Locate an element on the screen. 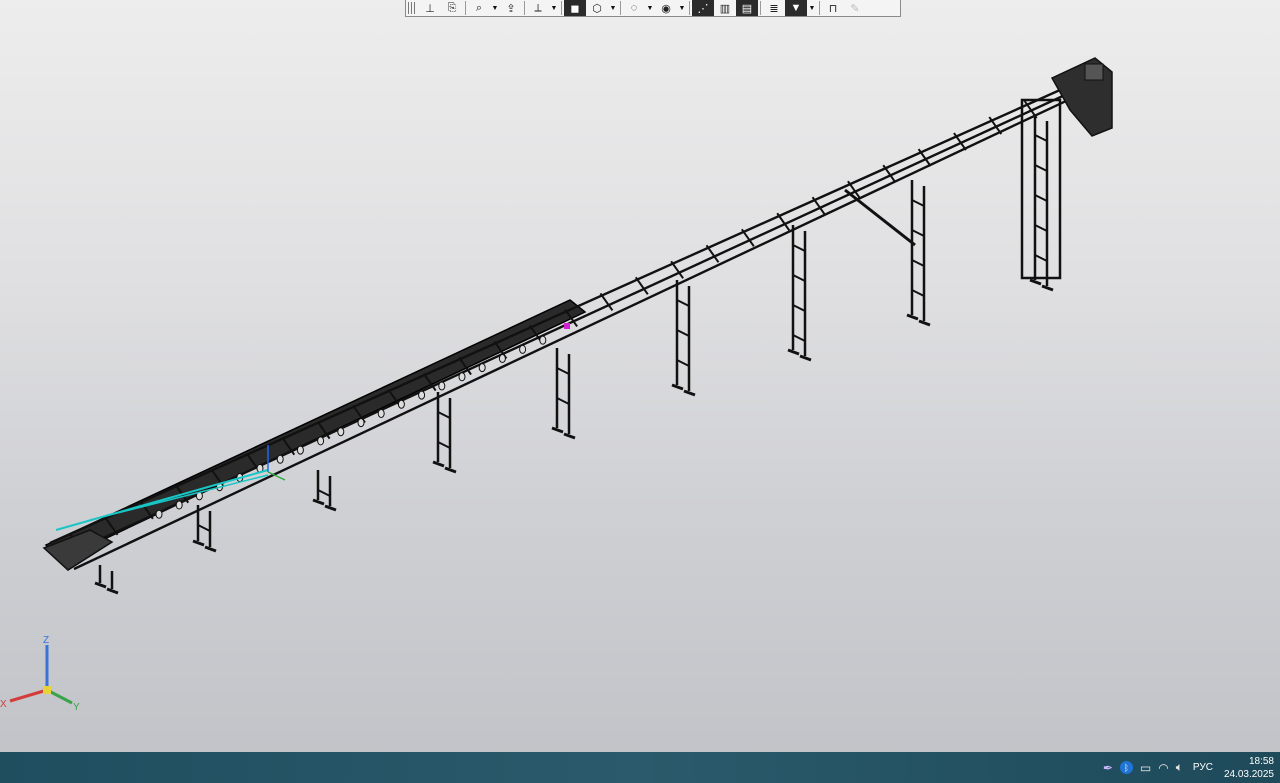 This screenshot has height=783, width=1280. pencil-icon: ✎ is located at coordinates (855, 8).